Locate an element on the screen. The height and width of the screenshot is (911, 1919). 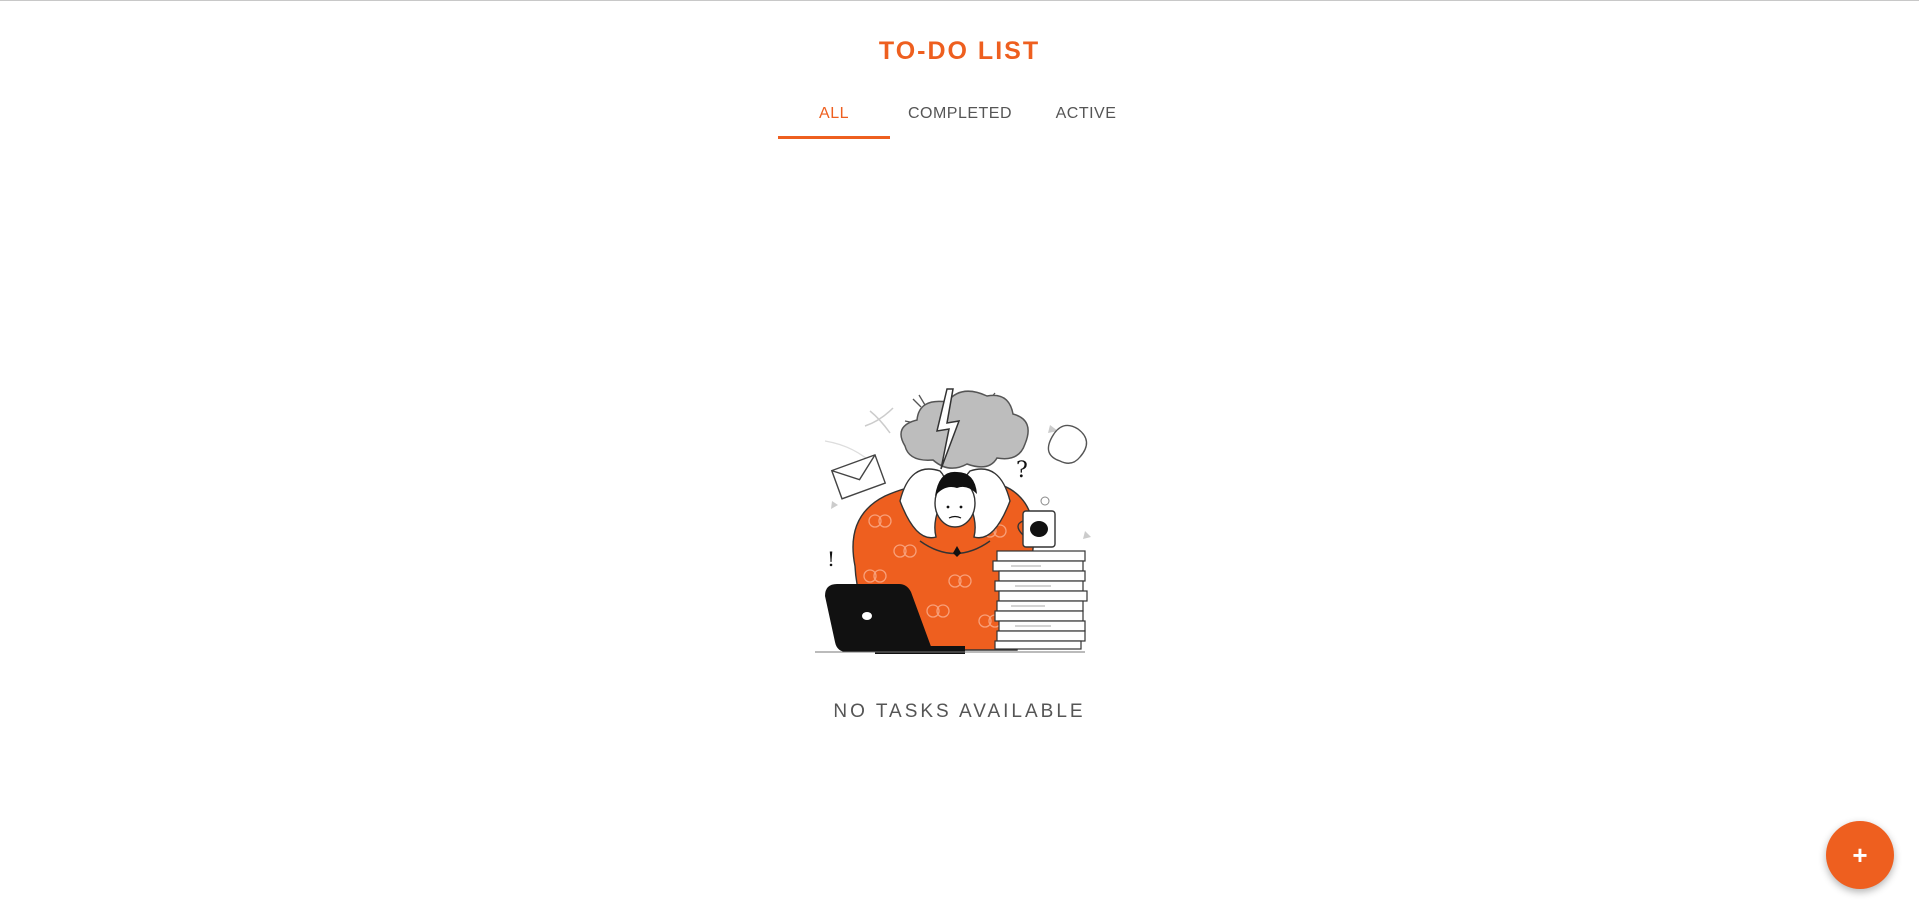
add-task-button: + is located at coordinates (1860, 855).